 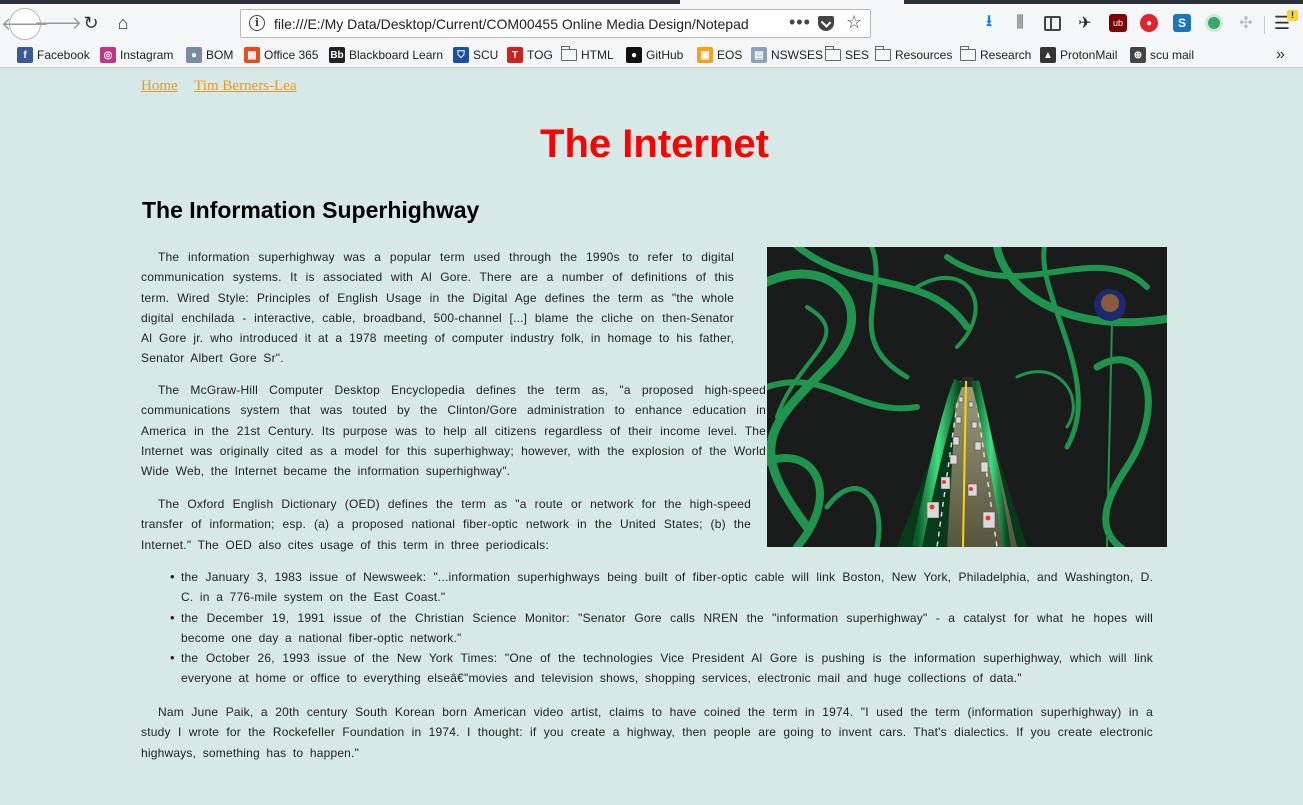 I want to click on pocket-icon, so click(x=826, y=23).